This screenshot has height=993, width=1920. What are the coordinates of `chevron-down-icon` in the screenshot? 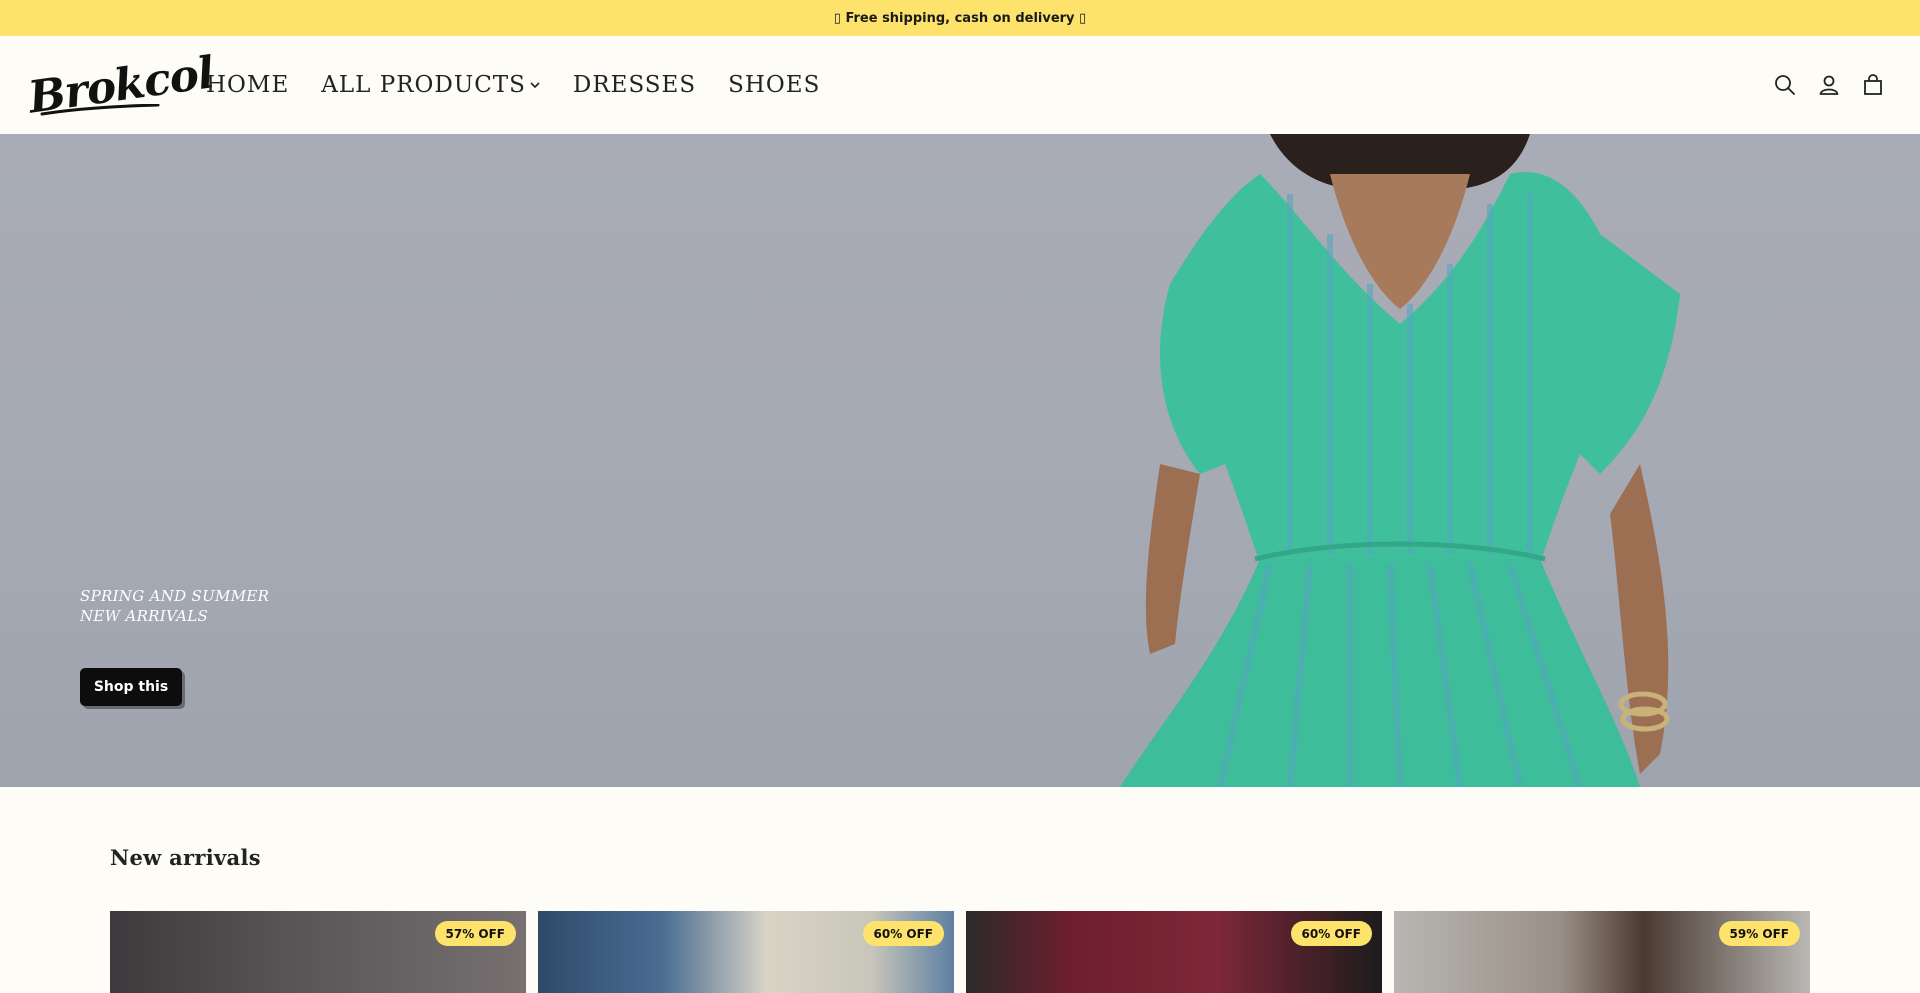 It's located at (535, 85).